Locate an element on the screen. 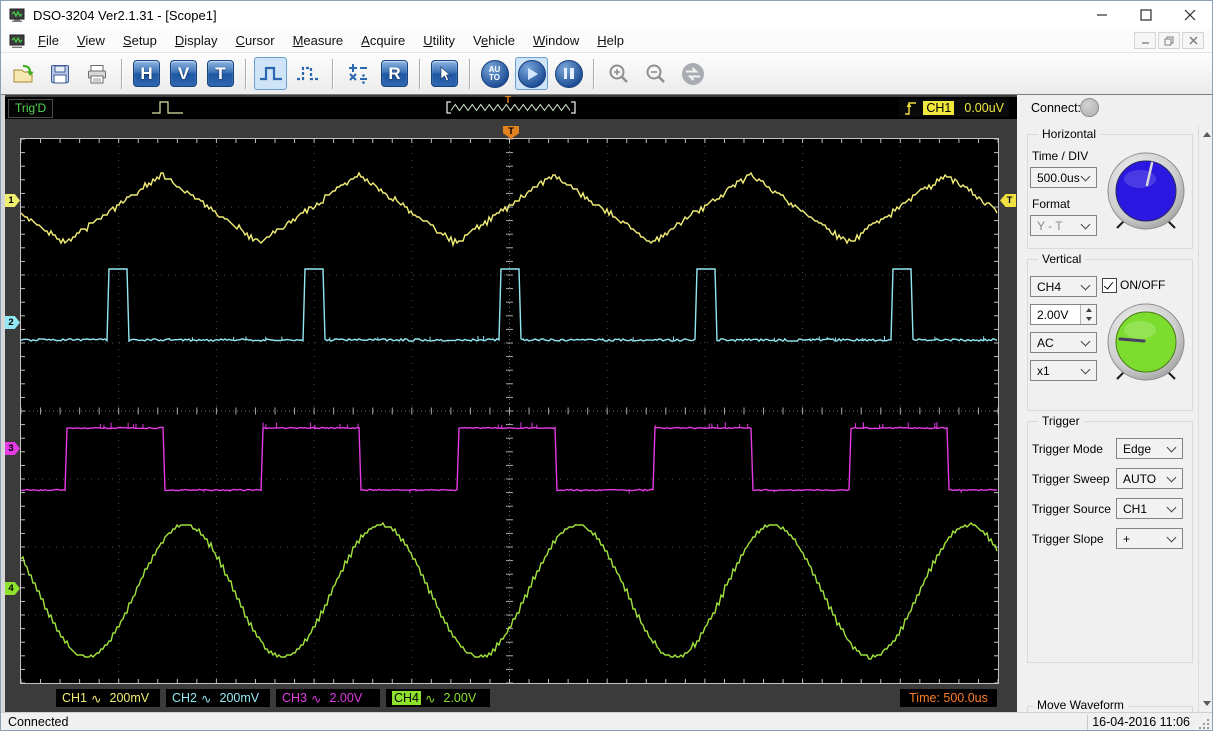 The height and width of the screenshot is (731, 1213). minimize-button is located at coordinates (1102, 15).